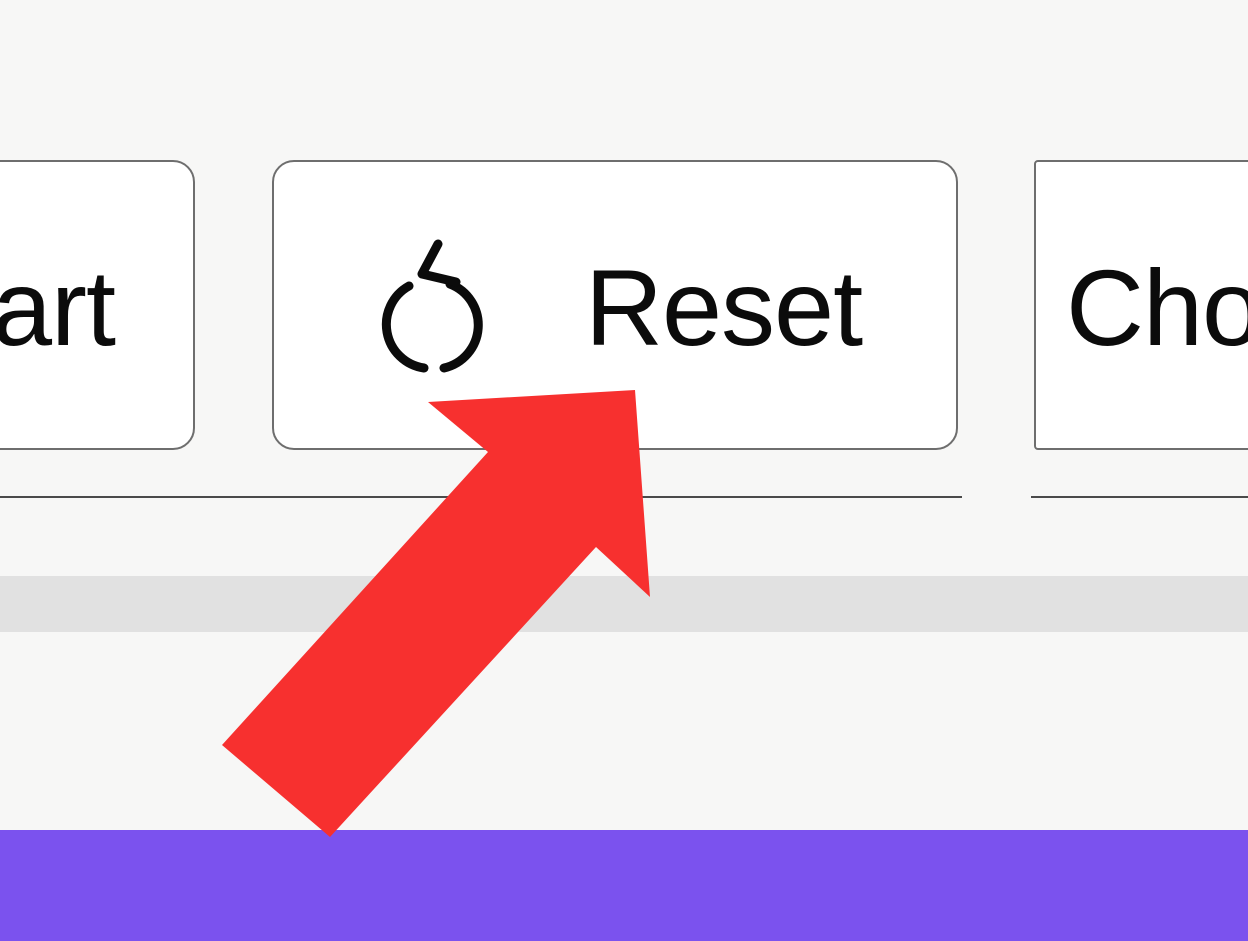  I want to click on choose-button-label: Cho, so click(1157, 307).